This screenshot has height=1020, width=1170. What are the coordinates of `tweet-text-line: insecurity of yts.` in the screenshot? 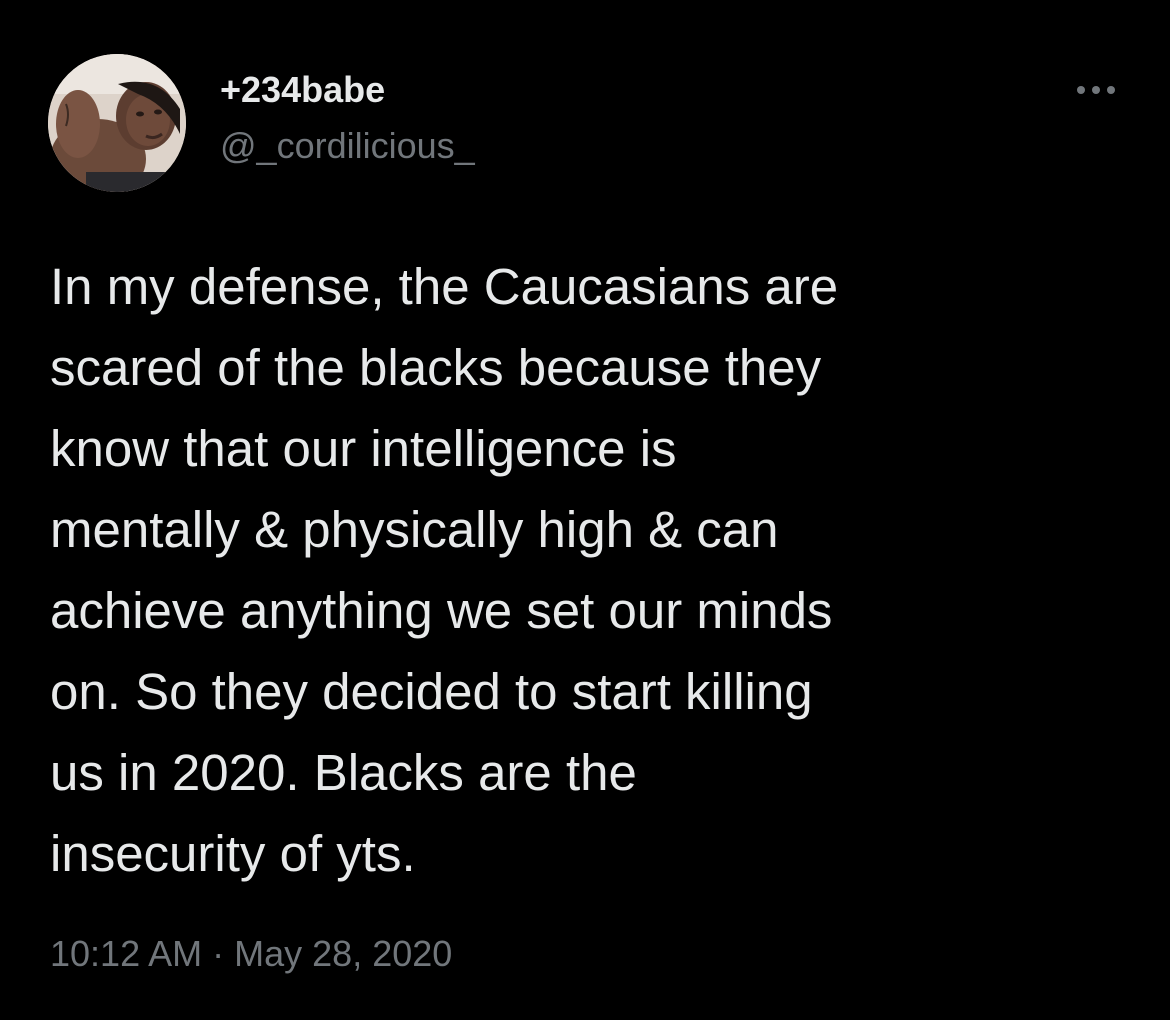 It's located at (233, 853).